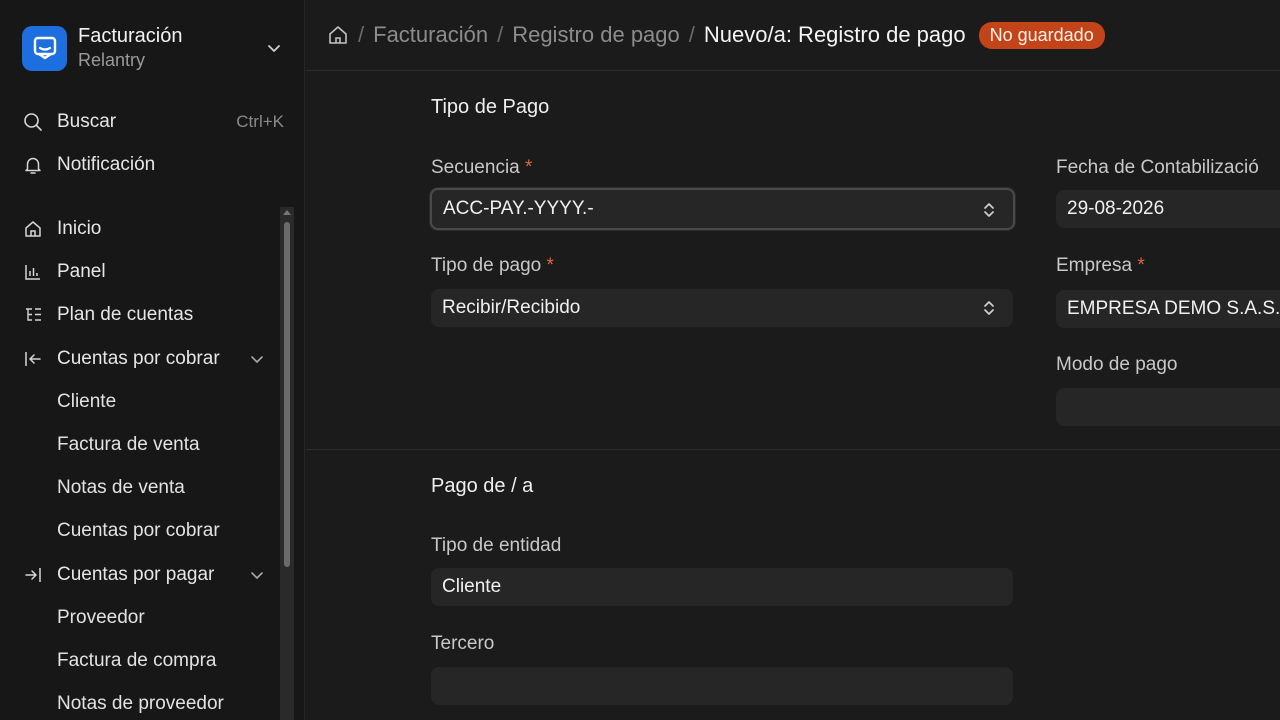 This screenshot has width=1280, height=720. Describe the element at coordinates (287, 212) in the screenshot. I see `scroll-up-arrow-icon` at that location.